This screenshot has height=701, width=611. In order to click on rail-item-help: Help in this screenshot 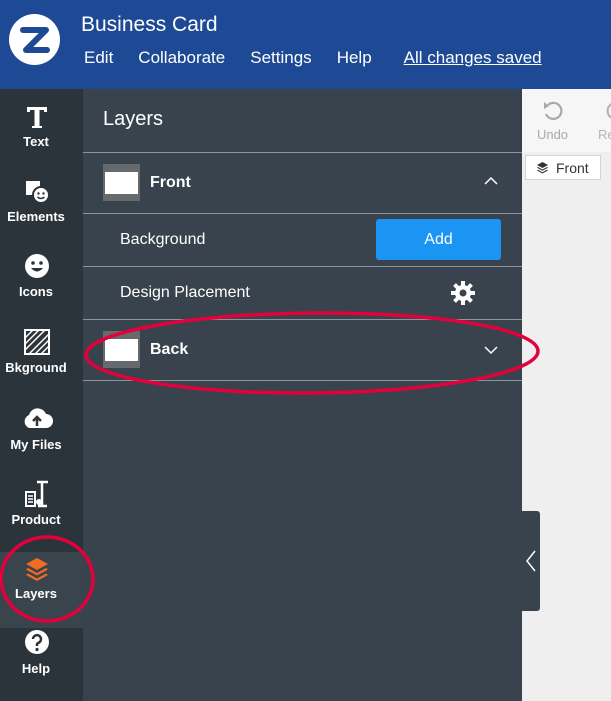, I will do `click(41, 664)`.